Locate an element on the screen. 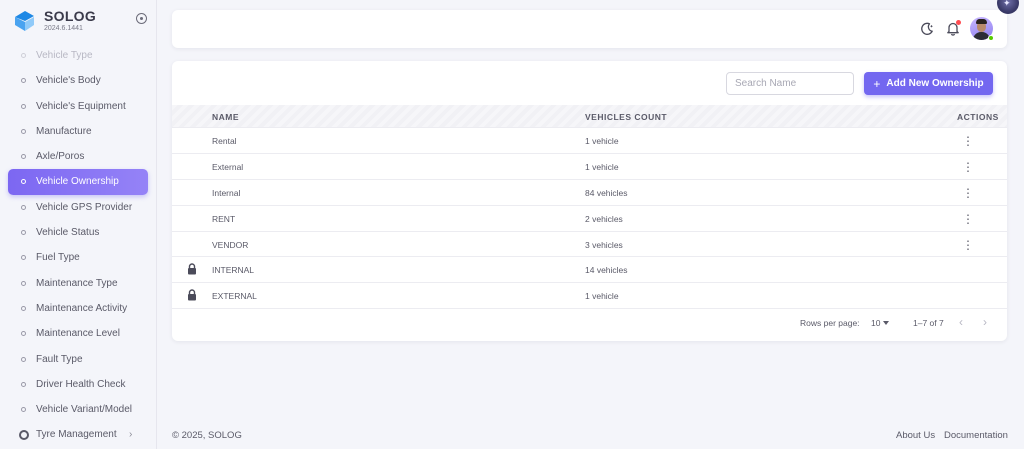 The height and width of the screenshot is (449, 1024). search-input is located at coordinates (790, 83).